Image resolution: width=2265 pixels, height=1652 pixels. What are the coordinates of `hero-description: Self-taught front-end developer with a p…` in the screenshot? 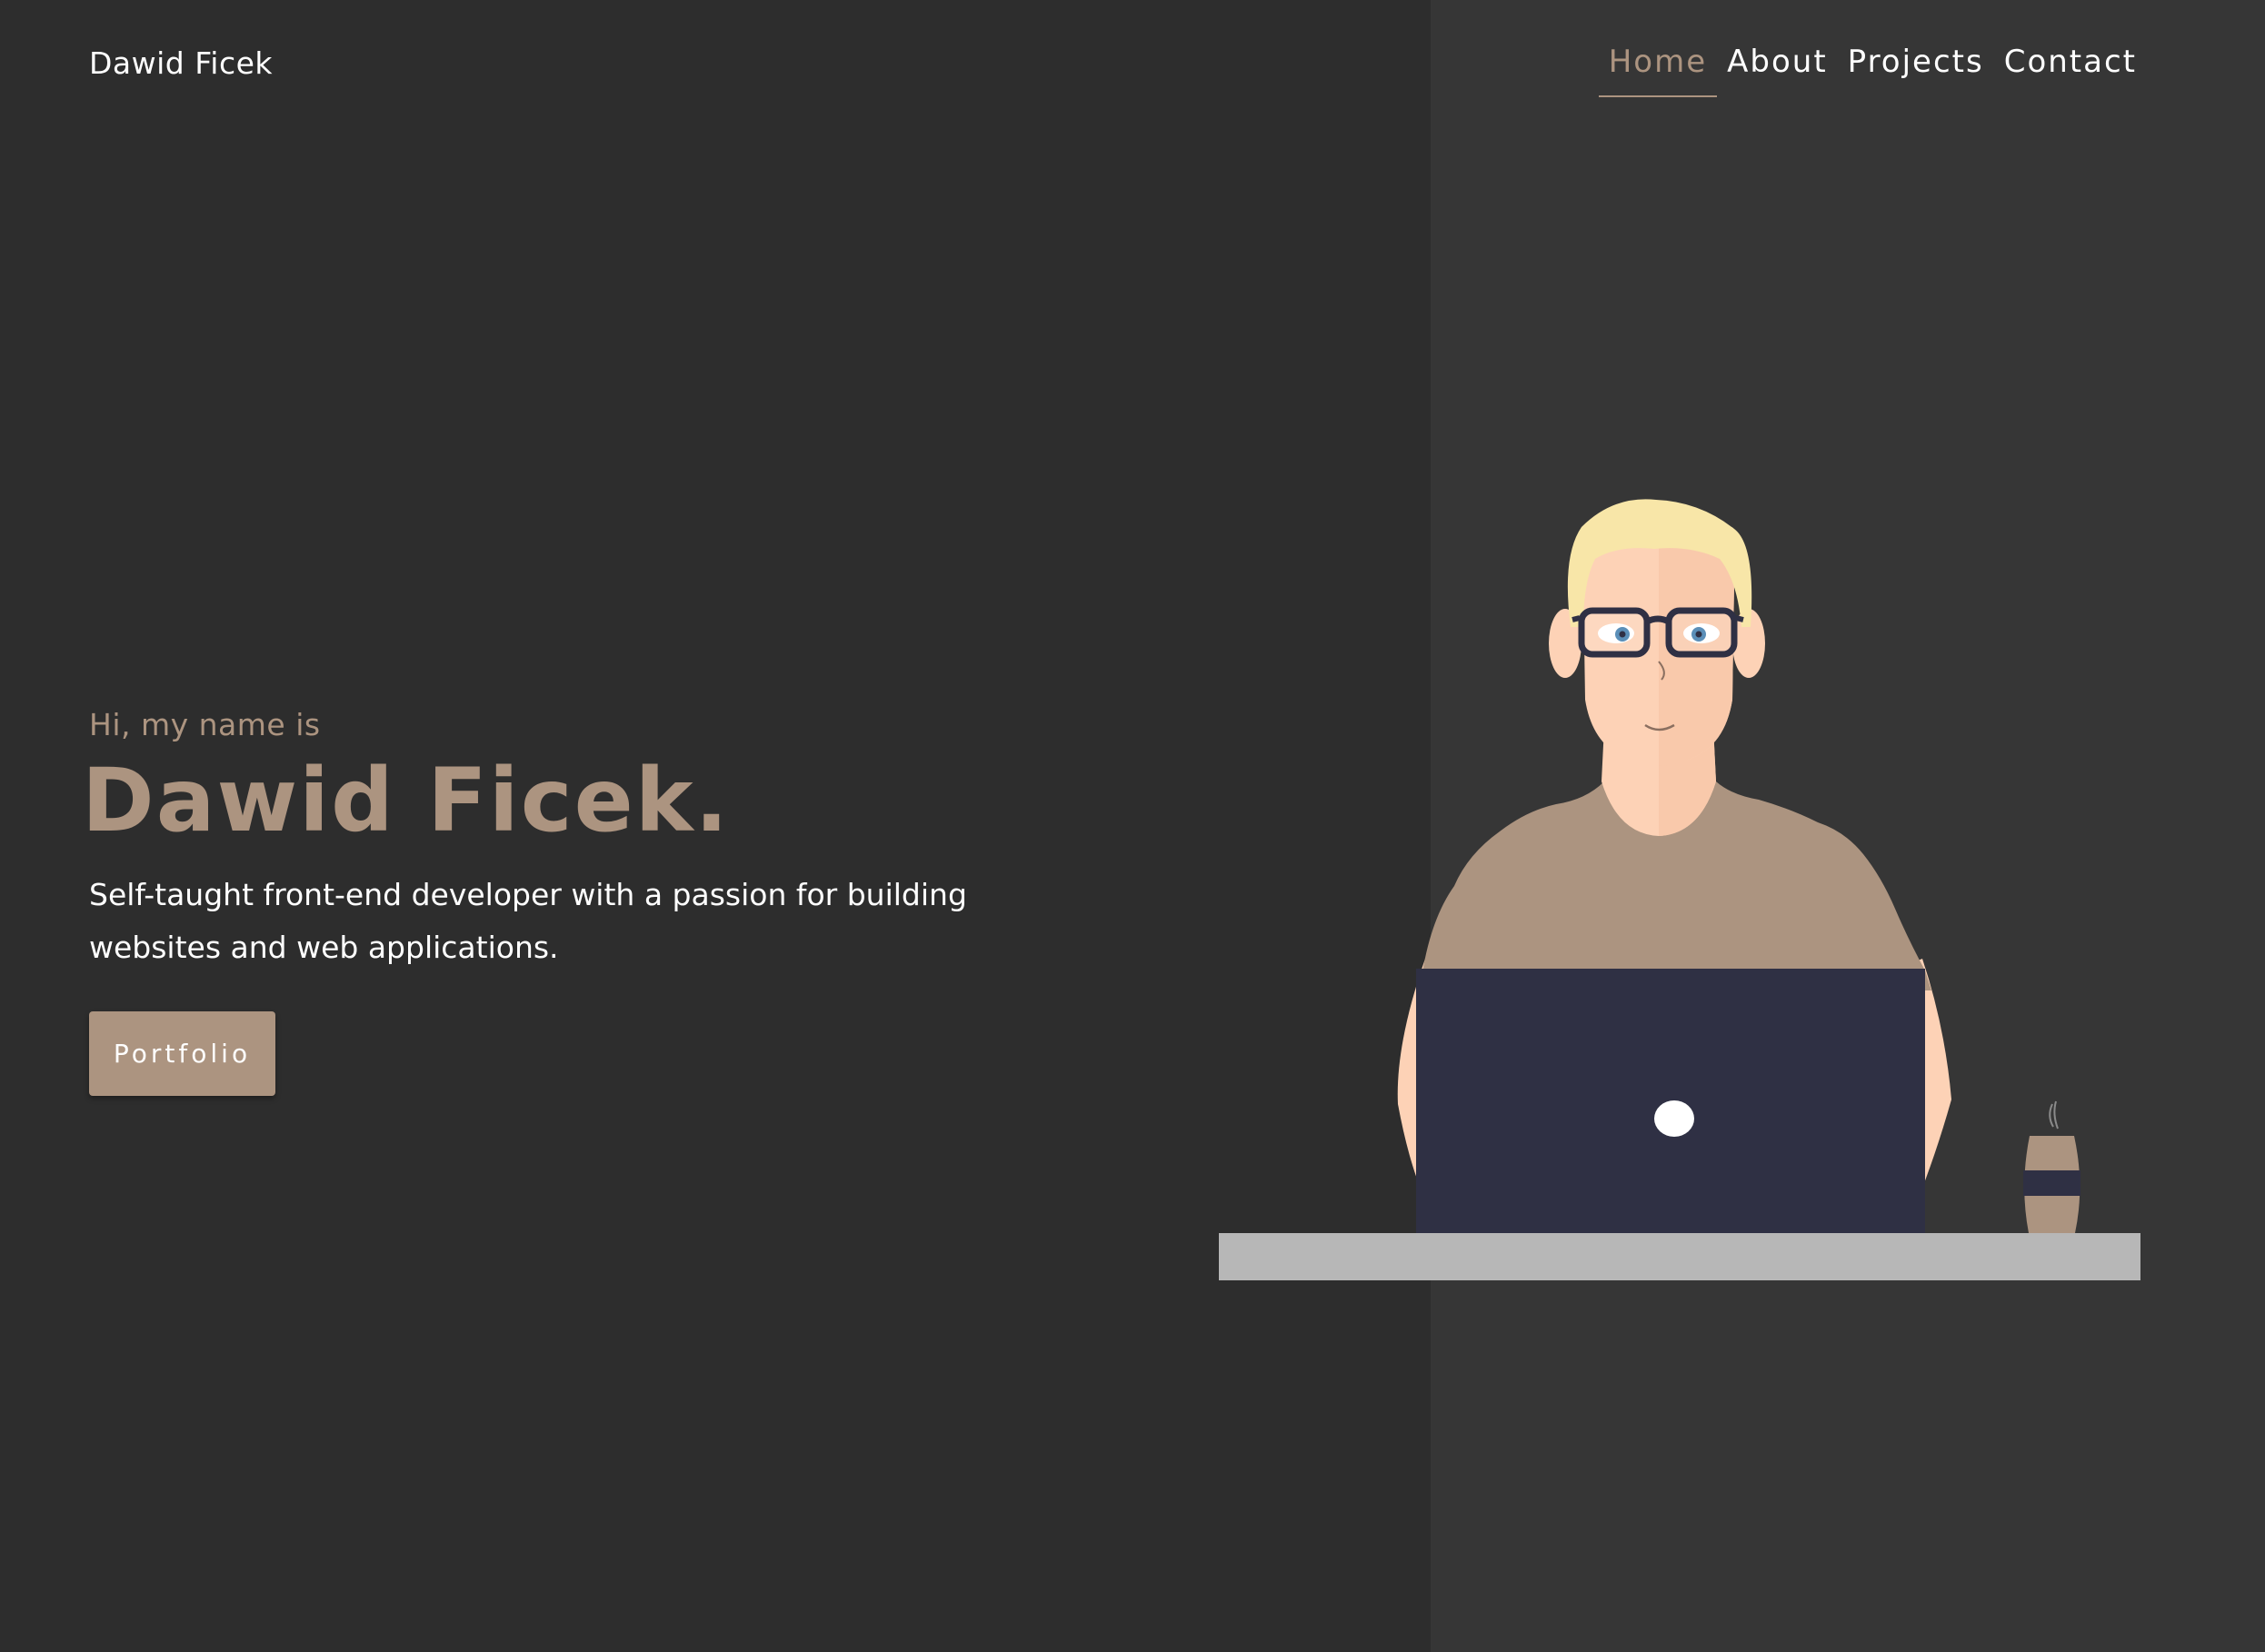 It's located at (528, 921).